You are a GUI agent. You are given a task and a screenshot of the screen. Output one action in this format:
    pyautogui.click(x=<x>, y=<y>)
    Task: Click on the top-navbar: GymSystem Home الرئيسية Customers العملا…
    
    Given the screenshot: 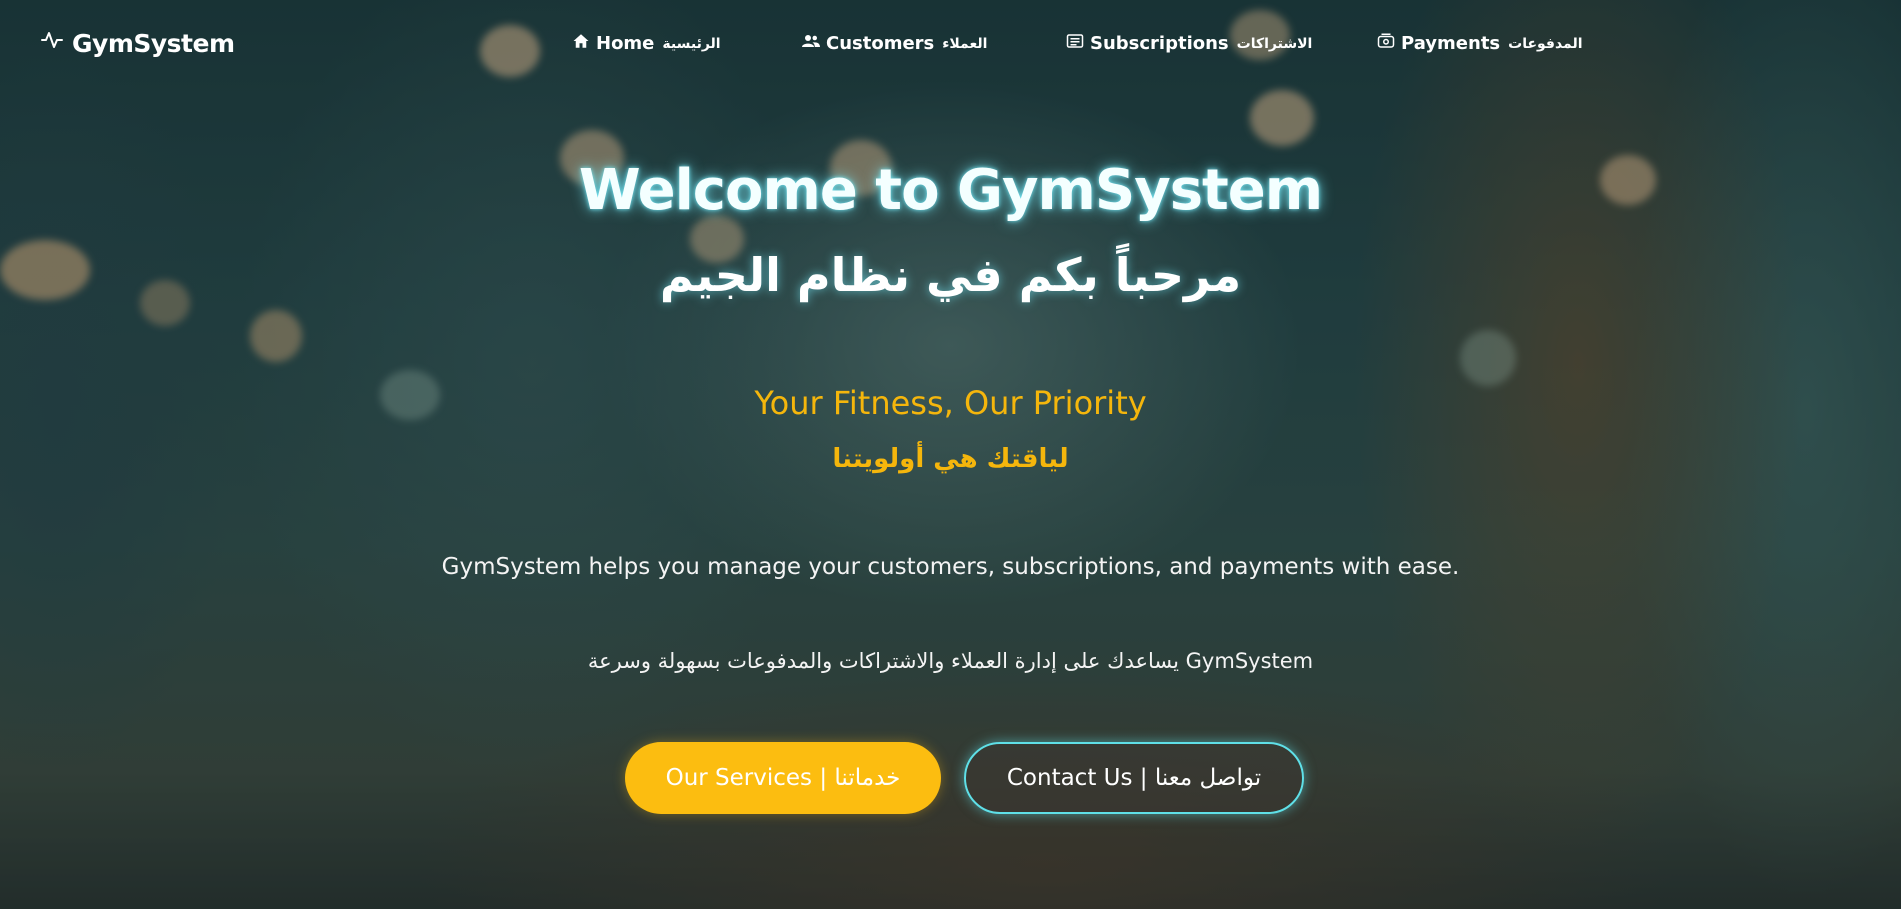 What is the action you would take?
    pyautogui.click(x=950, y=45)
    